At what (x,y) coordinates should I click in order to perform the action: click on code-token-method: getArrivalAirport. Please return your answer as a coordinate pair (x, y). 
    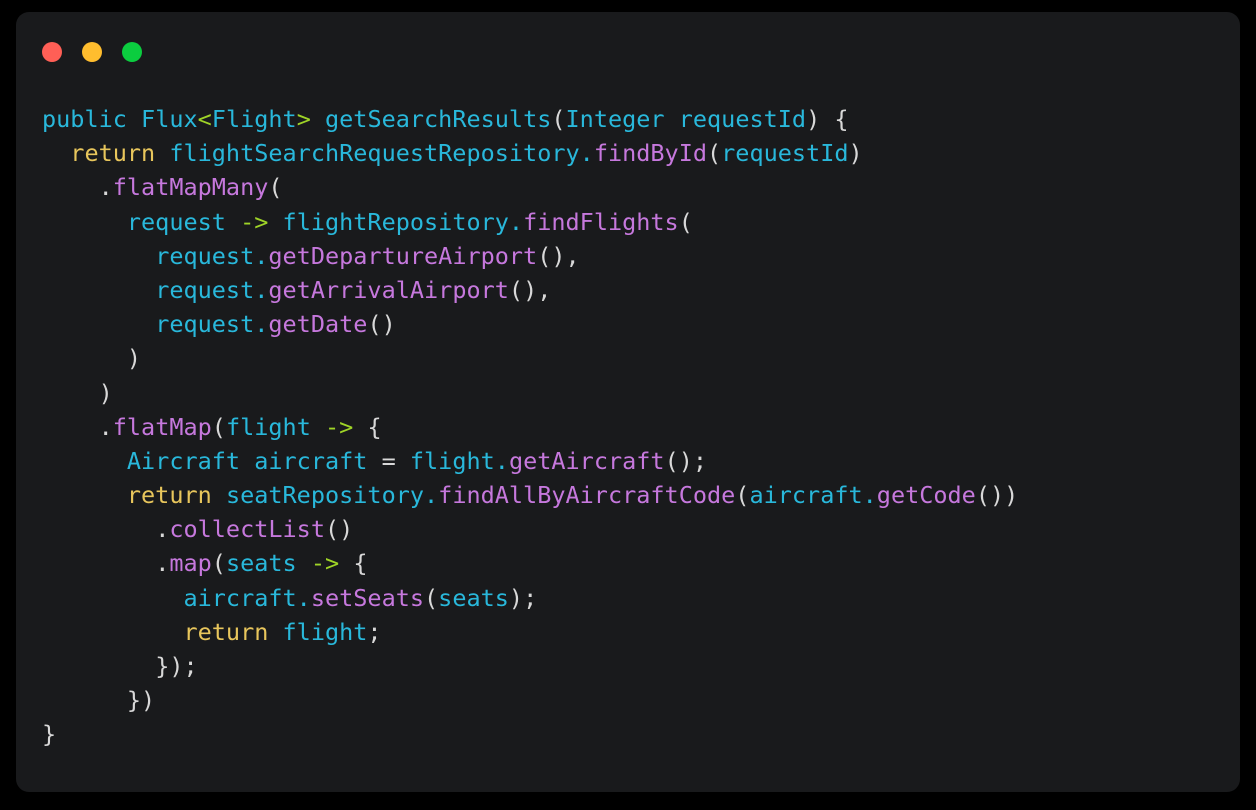
    Looking at the image, I should click on (388, 289).